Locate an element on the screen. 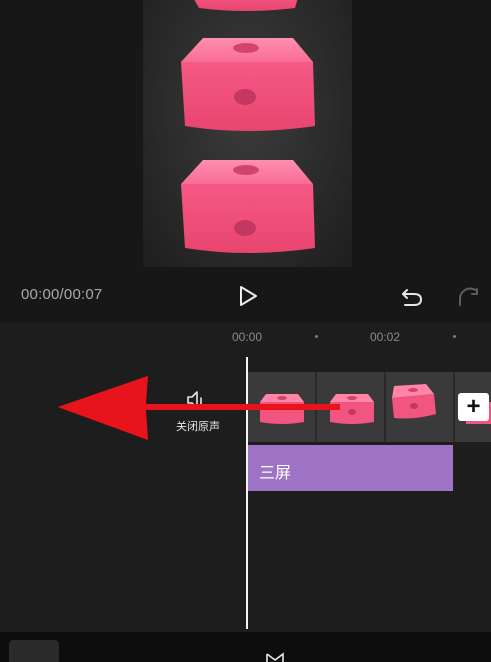 This screenshot has width=491, height=662. speaker-icon is located at coordinates (194, 400).